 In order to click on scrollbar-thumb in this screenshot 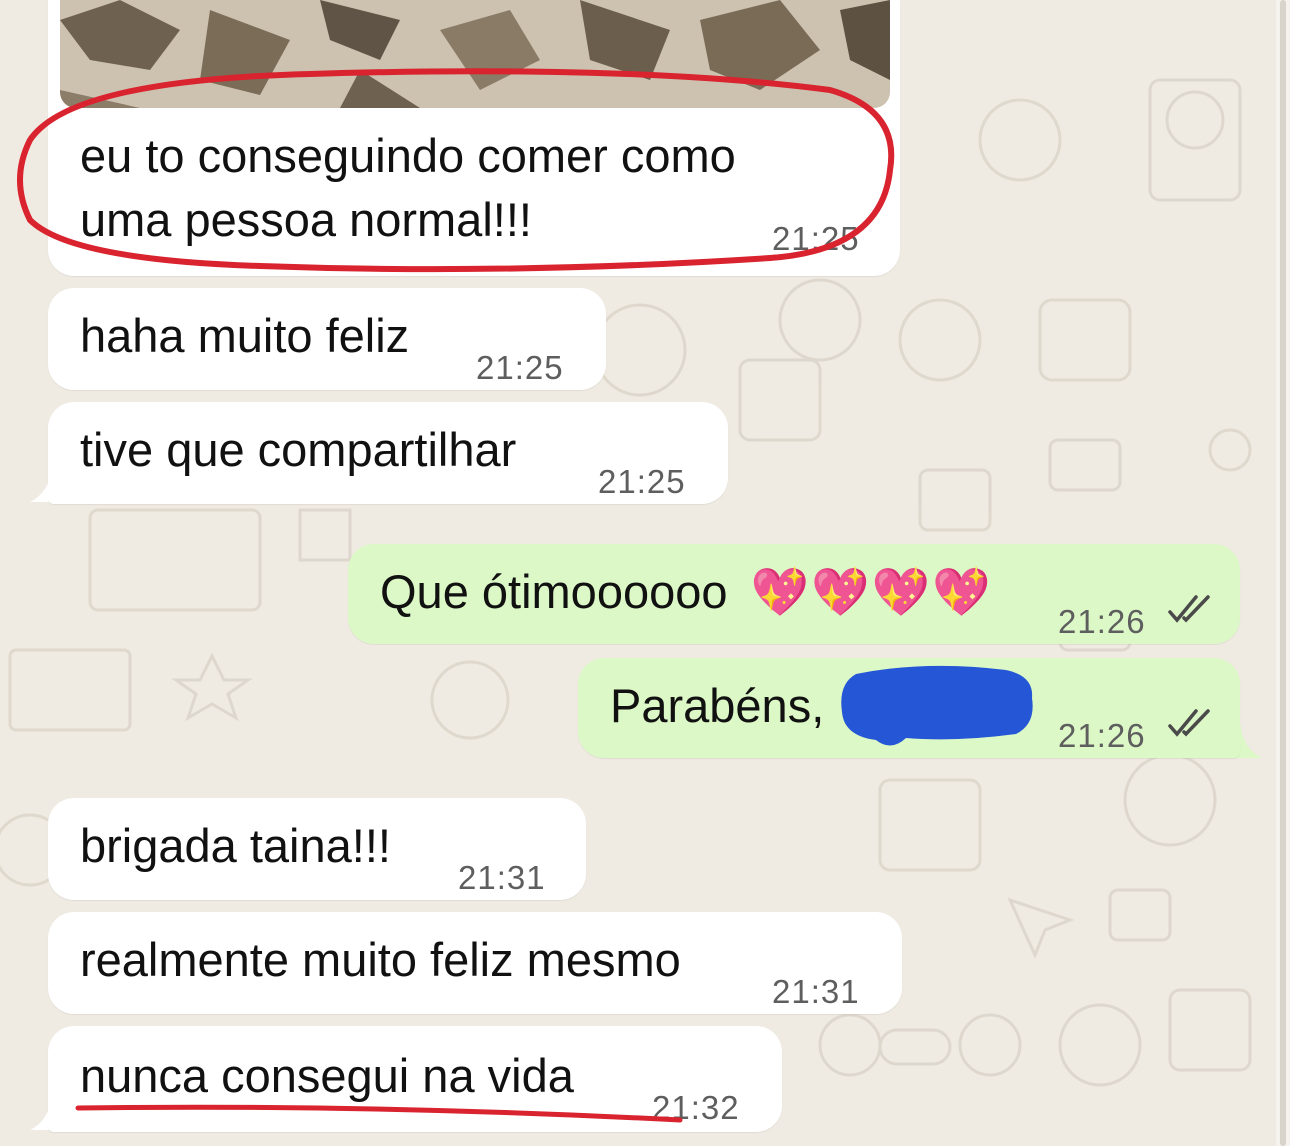, I will do `click(1283, 573)`.